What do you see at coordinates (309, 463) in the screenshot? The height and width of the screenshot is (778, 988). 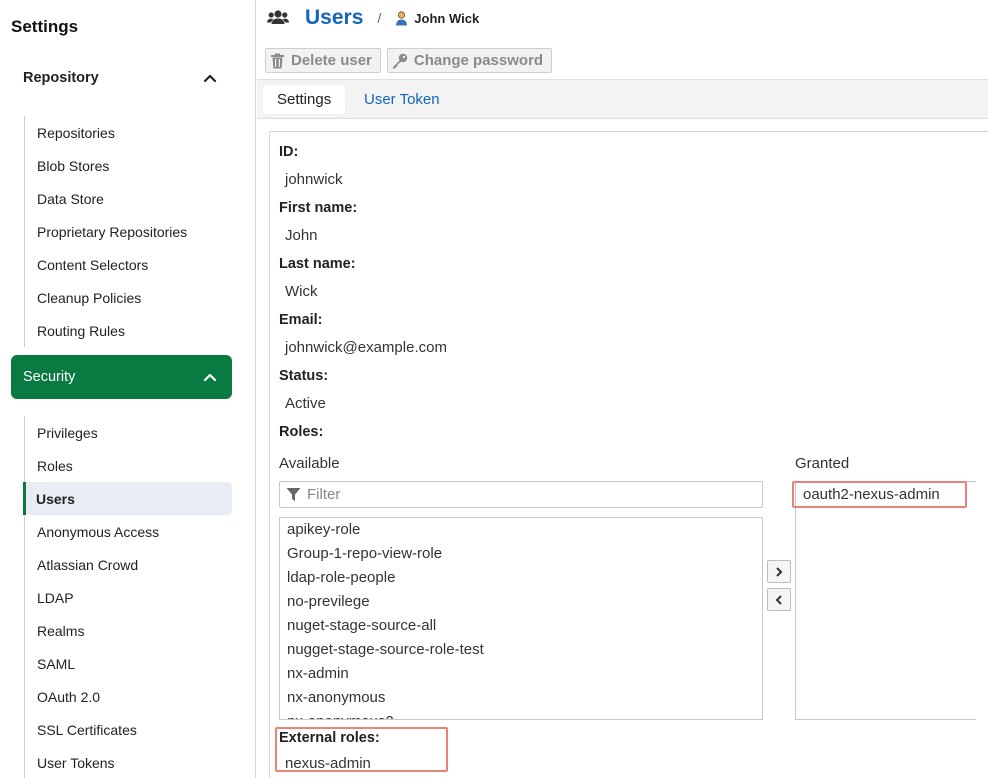 I see `available-roles-label: Available` at bounding box center [309, 463].